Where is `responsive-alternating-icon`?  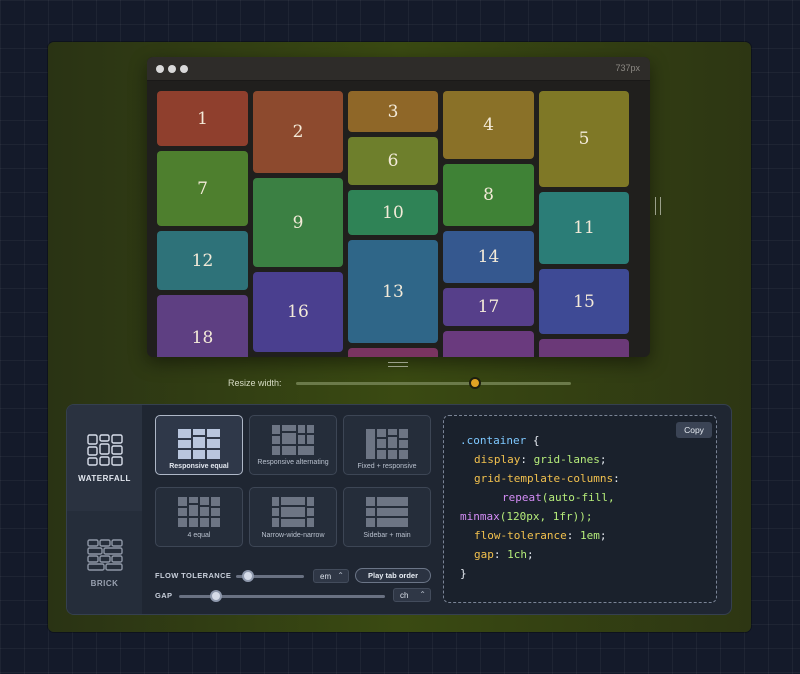 responsive-alternating-icon is located at coordinates (293, 440).